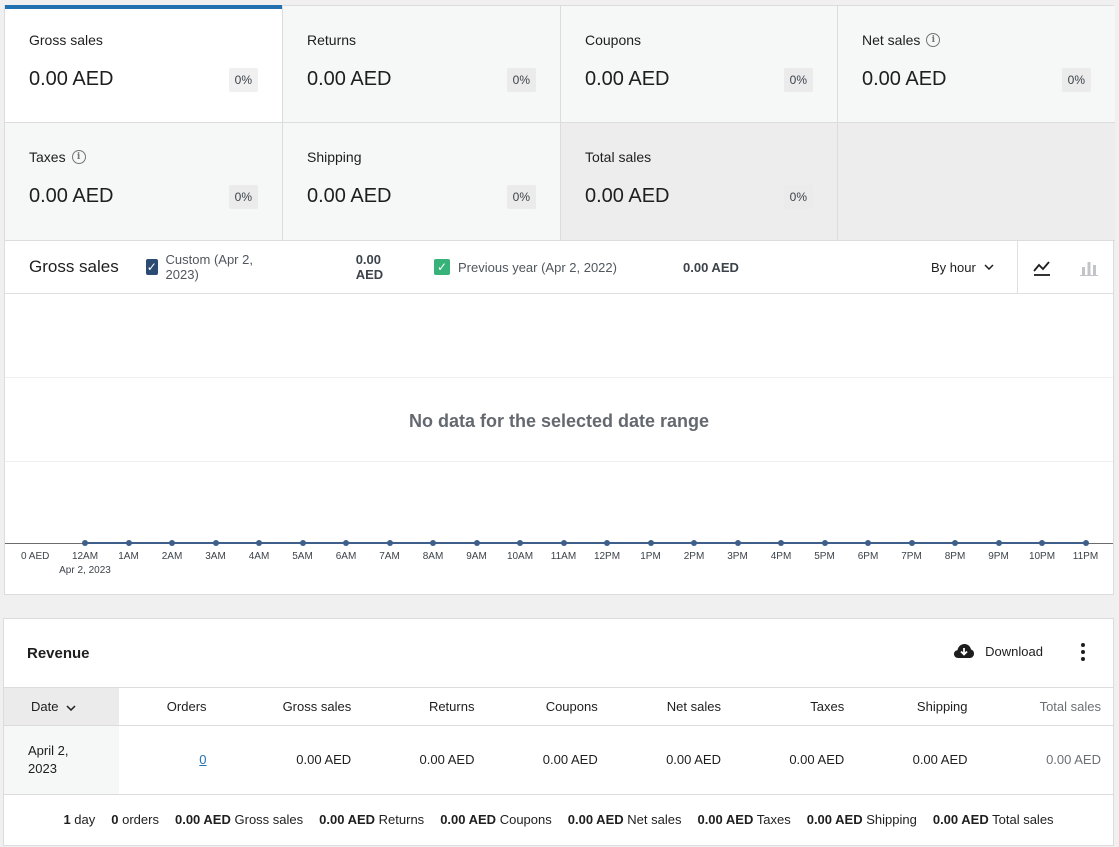  Describe the element at coordinates (61, 707) in the screenshot. I see `column-header-date: Date` at that location.